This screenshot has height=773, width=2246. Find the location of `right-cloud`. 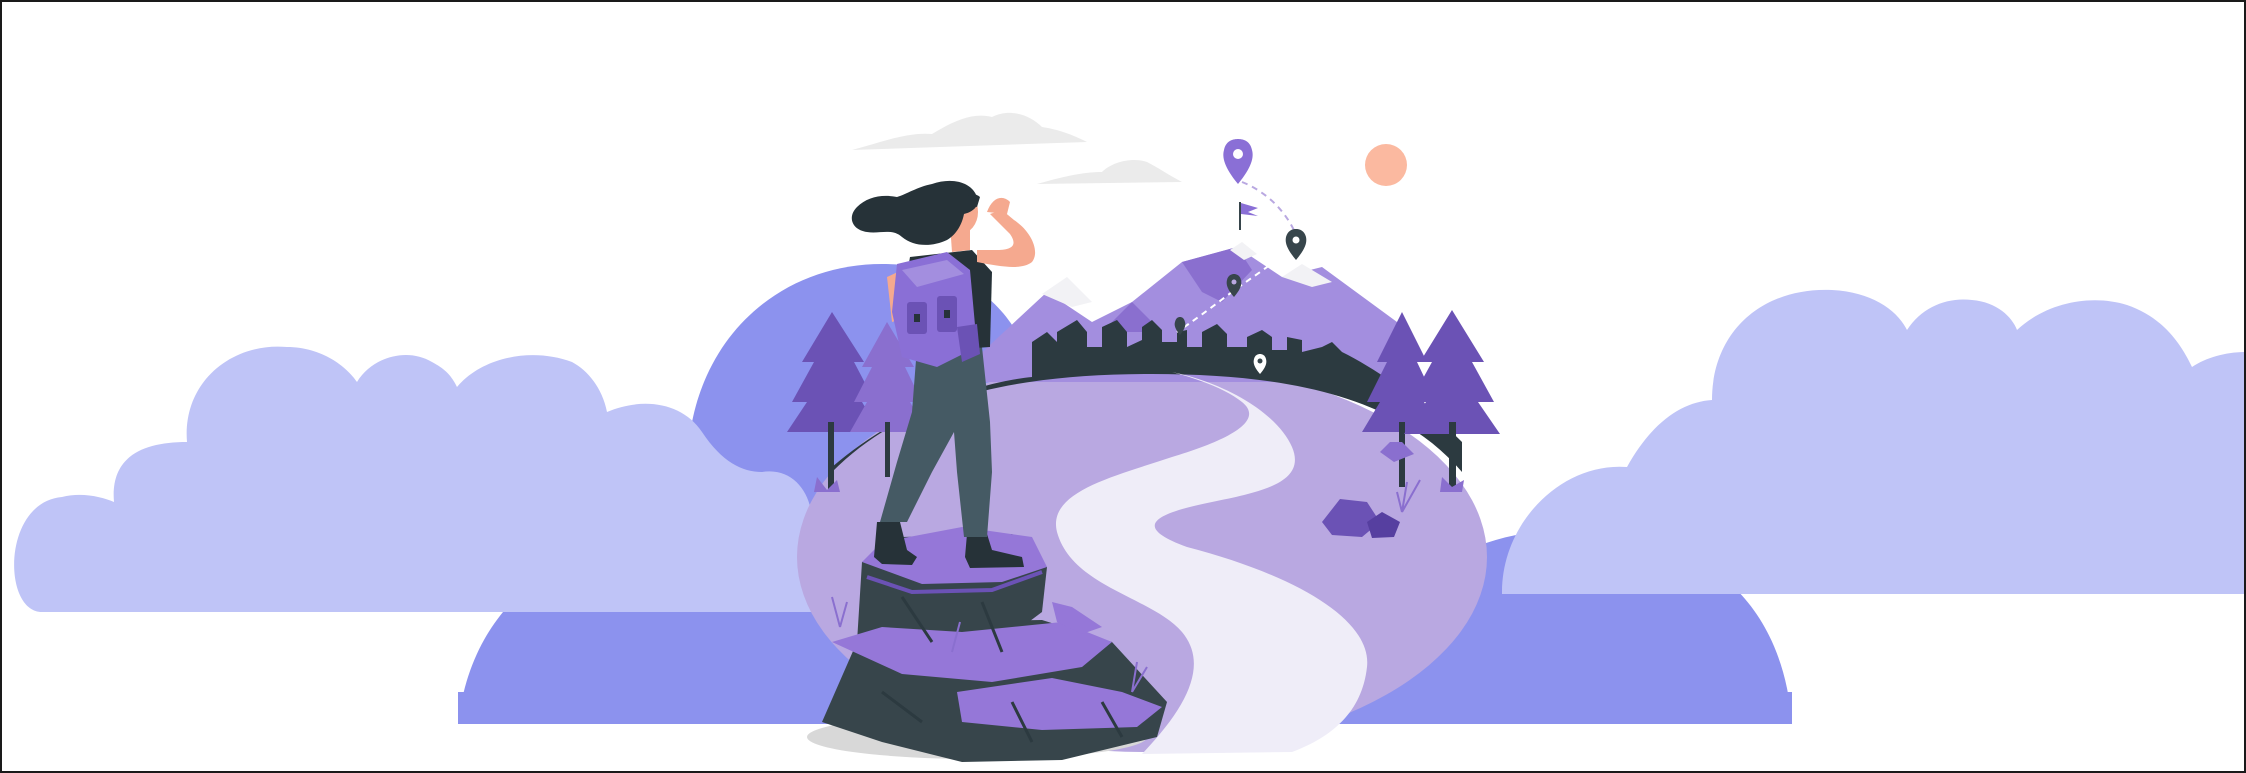

right-cloud is located at coordinates (1873, 441).